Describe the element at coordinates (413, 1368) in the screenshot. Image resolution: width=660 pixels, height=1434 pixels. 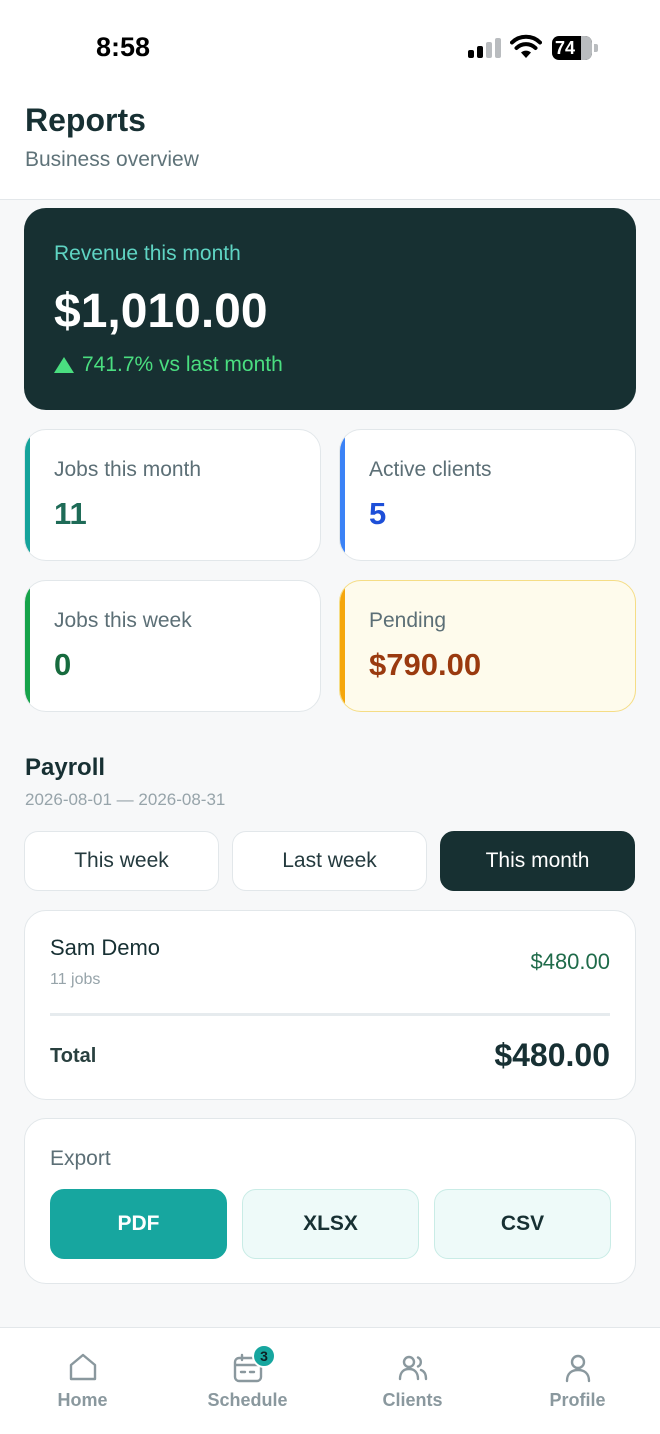
I see `users-icon` at that location.